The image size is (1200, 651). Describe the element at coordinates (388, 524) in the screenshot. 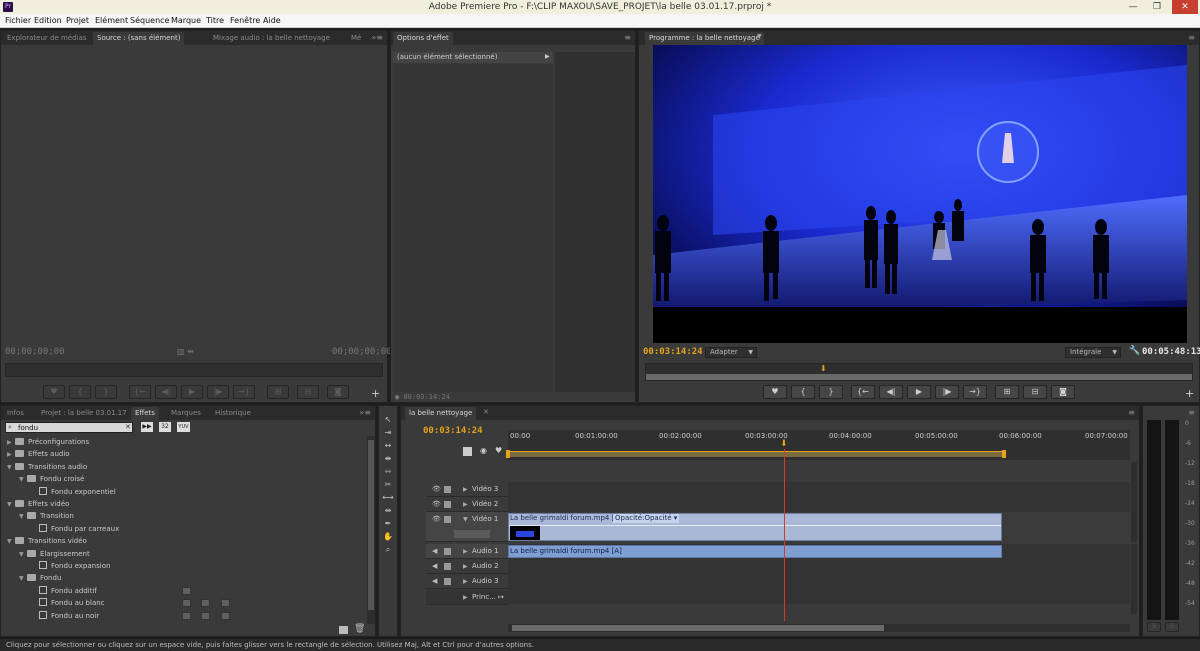

I see `pen-tool-icon: ✒` at that location.